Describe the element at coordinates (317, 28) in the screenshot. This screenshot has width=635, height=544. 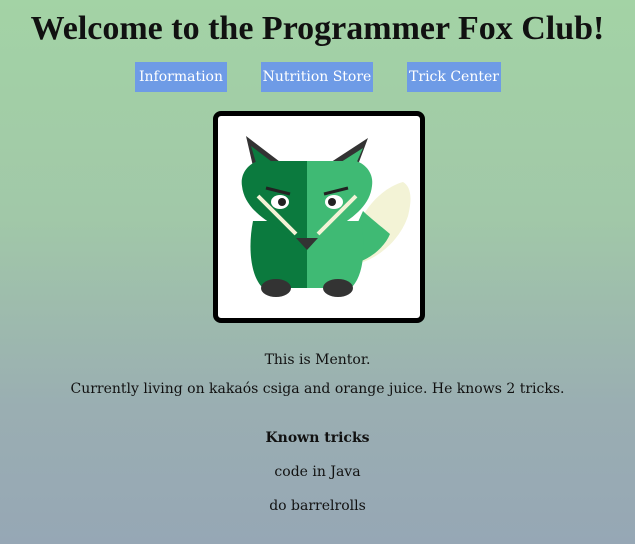
I see `page-title: Welcome to the Programmer Fox Club!` at that location.